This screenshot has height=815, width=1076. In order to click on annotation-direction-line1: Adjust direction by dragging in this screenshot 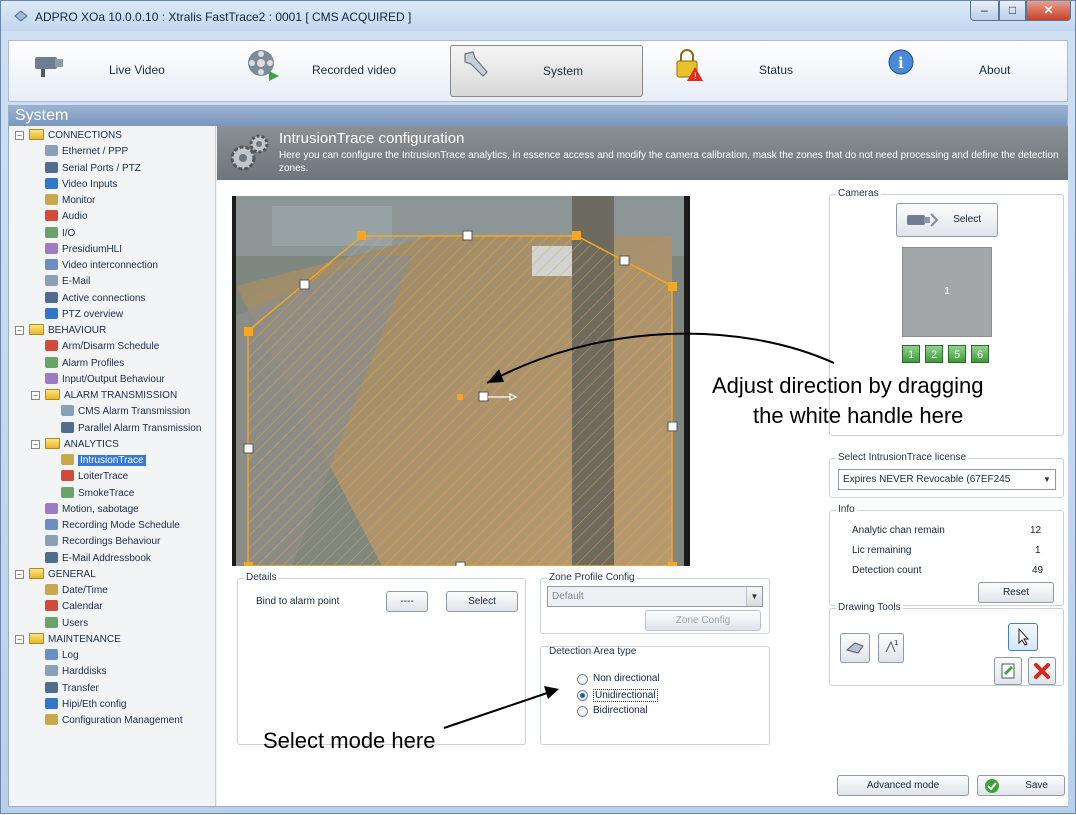, I will do `click(848, 385)`.